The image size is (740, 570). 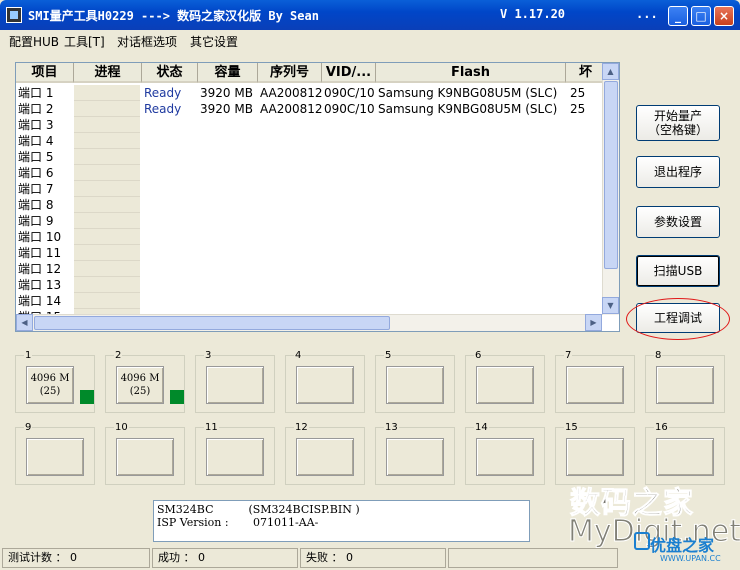 I want to click on maximize-button: □, so click(x=701, y=16).